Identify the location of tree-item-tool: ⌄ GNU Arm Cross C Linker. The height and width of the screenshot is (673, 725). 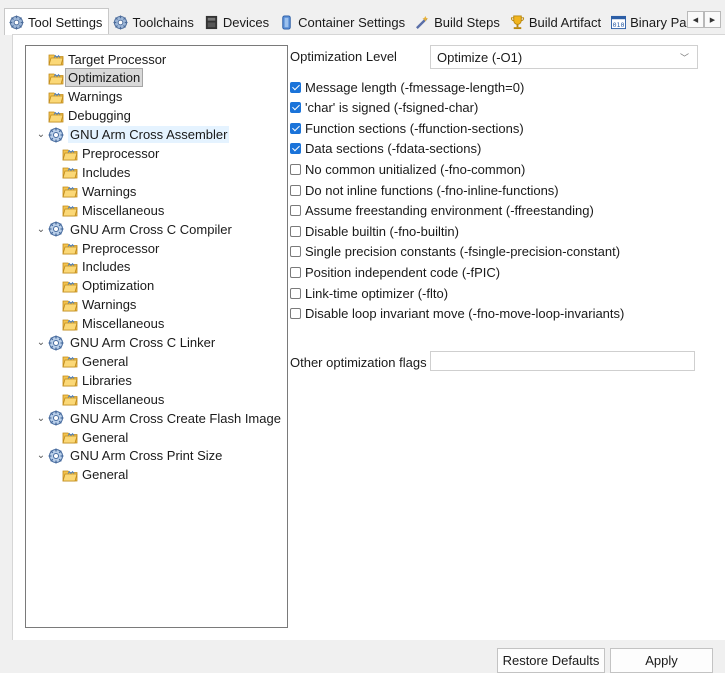
(125, 343).